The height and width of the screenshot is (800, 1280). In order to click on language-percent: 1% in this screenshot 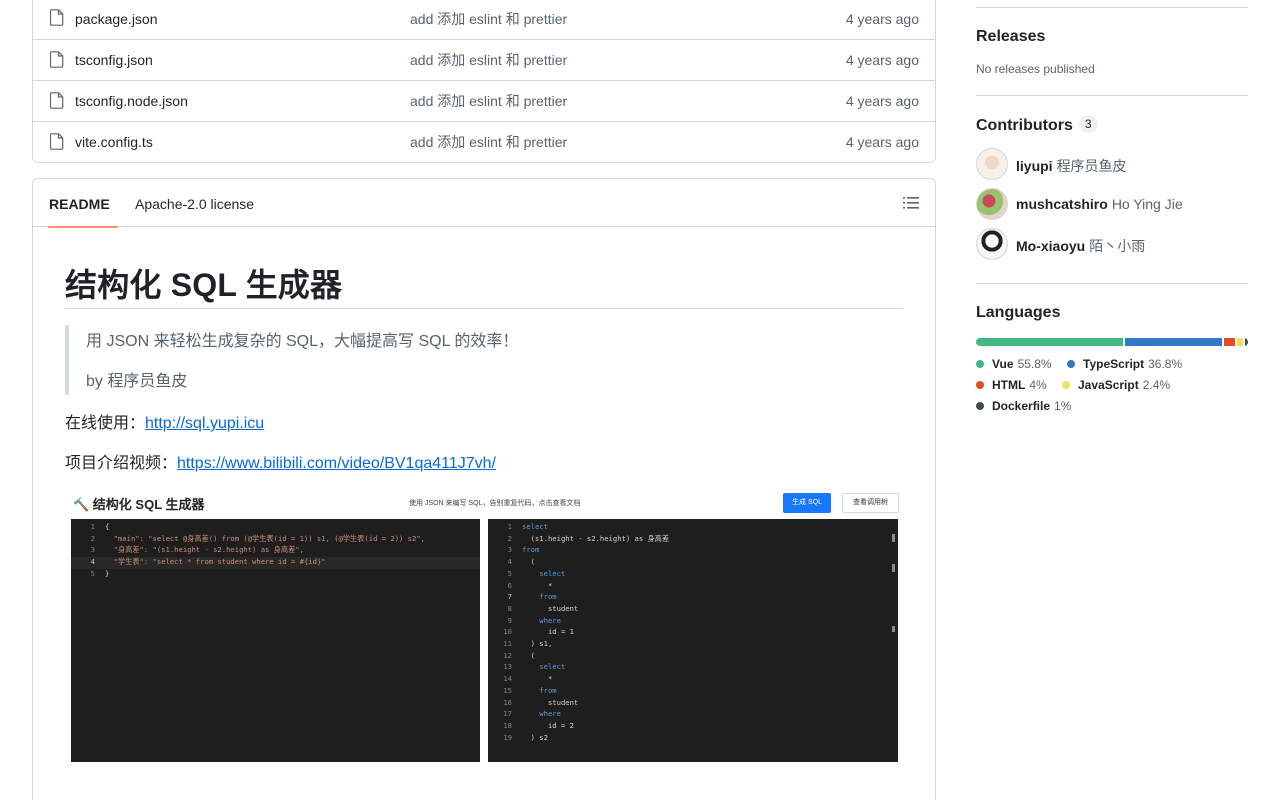, I will do `click(1063, 406)`.